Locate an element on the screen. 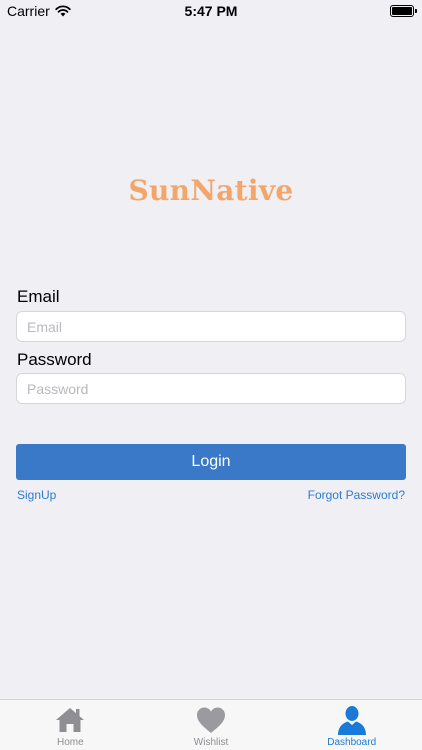 The height and width of the screenshot is (750, 422). login-button: Login is located at coordinates (211, 462).